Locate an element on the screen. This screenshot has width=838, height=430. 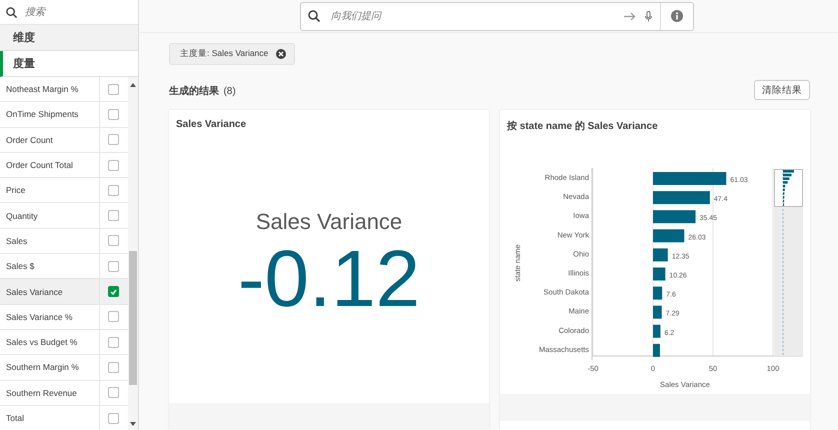
section-tab: 度量 is located at coordinates (69, 64).